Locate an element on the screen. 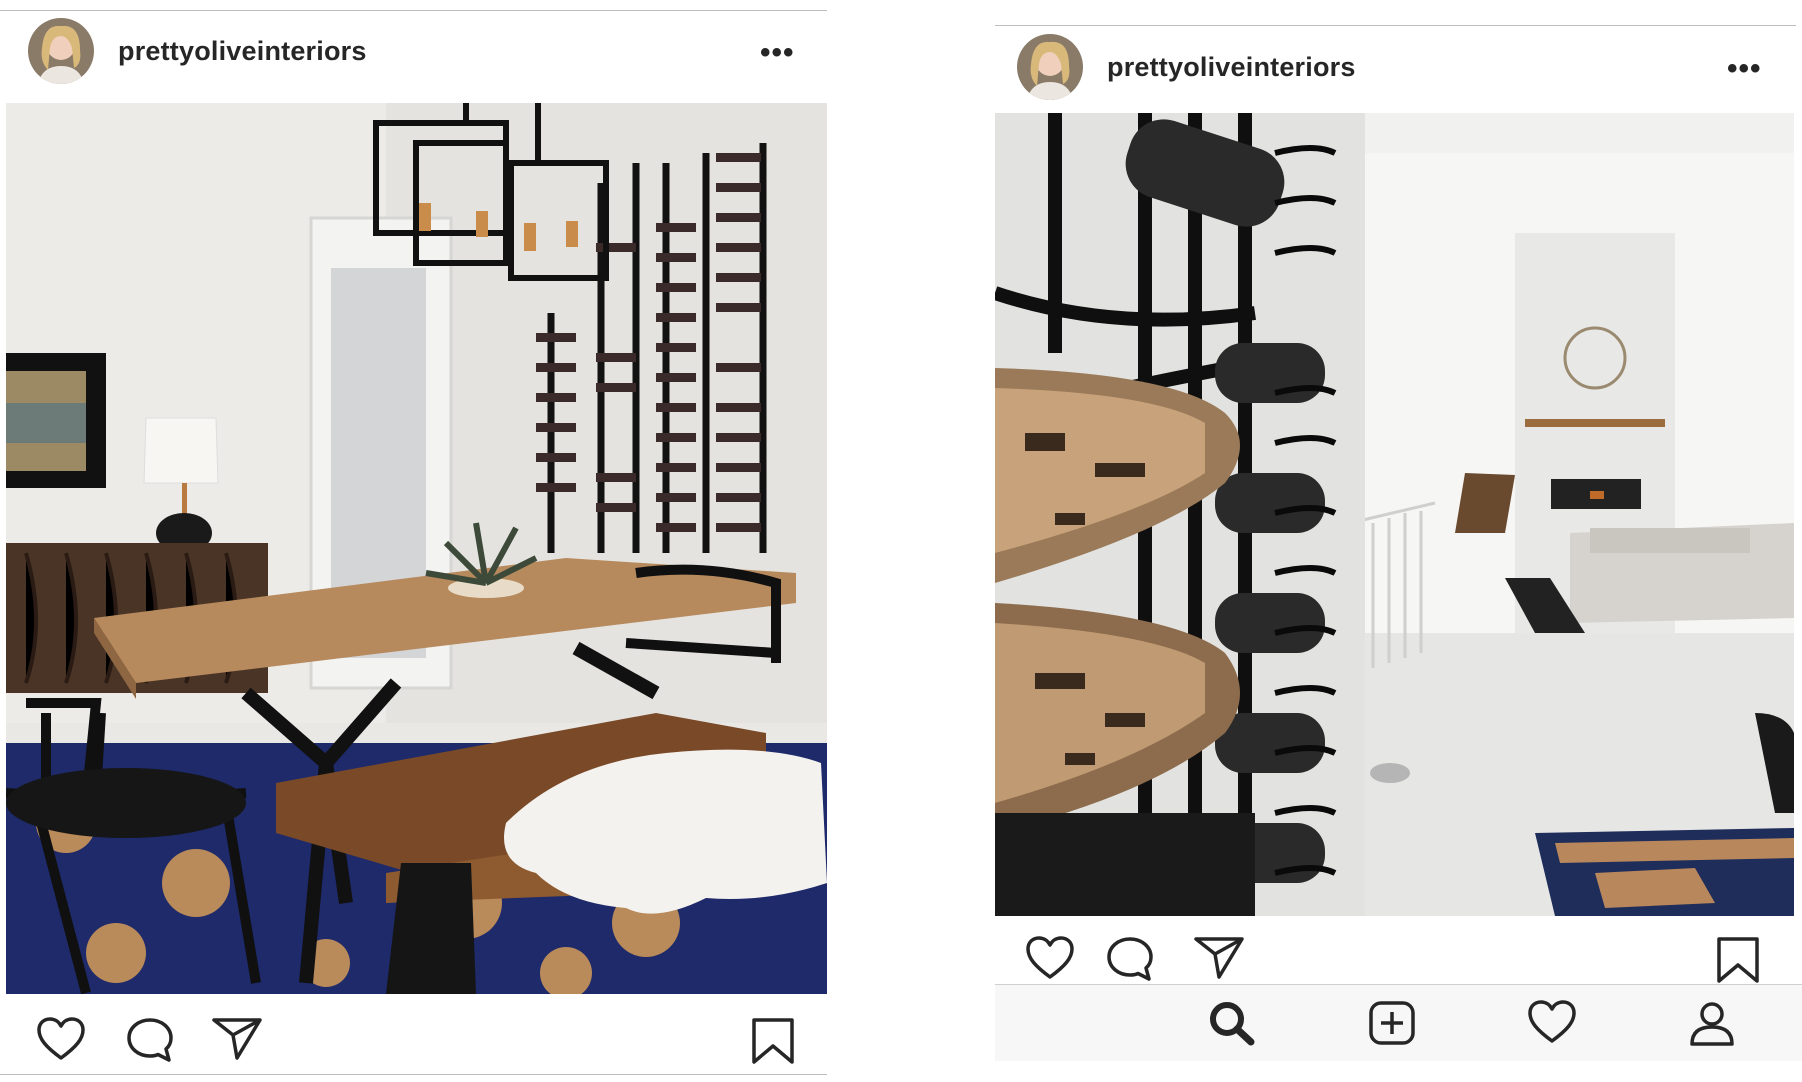 This screenshot has width=1802, height=1082. profile-icon is located at coordinates (1712, 1023).